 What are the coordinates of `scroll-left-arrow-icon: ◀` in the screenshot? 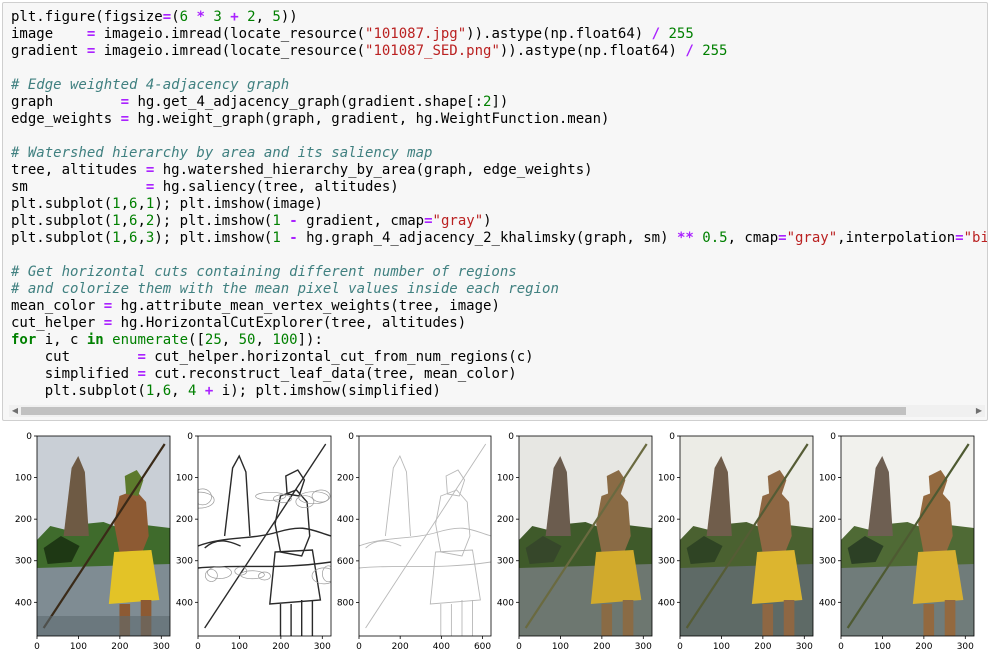 It's located at (15, 411).